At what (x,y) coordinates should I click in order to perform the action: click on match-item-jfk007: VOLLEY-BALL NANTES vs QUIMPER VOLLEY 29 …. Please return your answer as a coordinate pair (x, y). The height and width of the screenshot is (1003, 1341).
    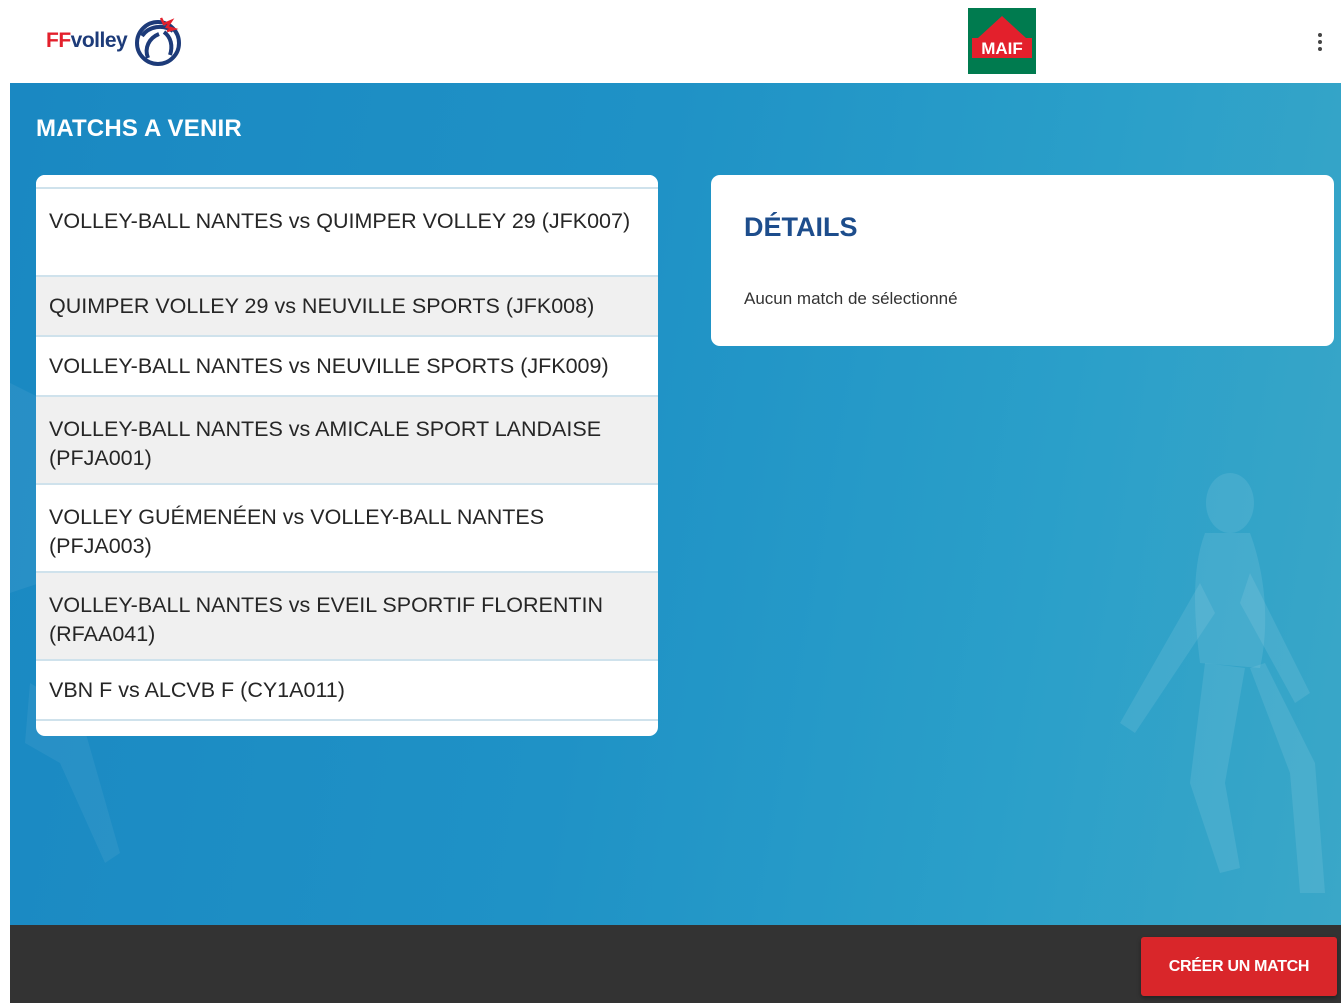
    Looking at the image, I should click on (347, 233).